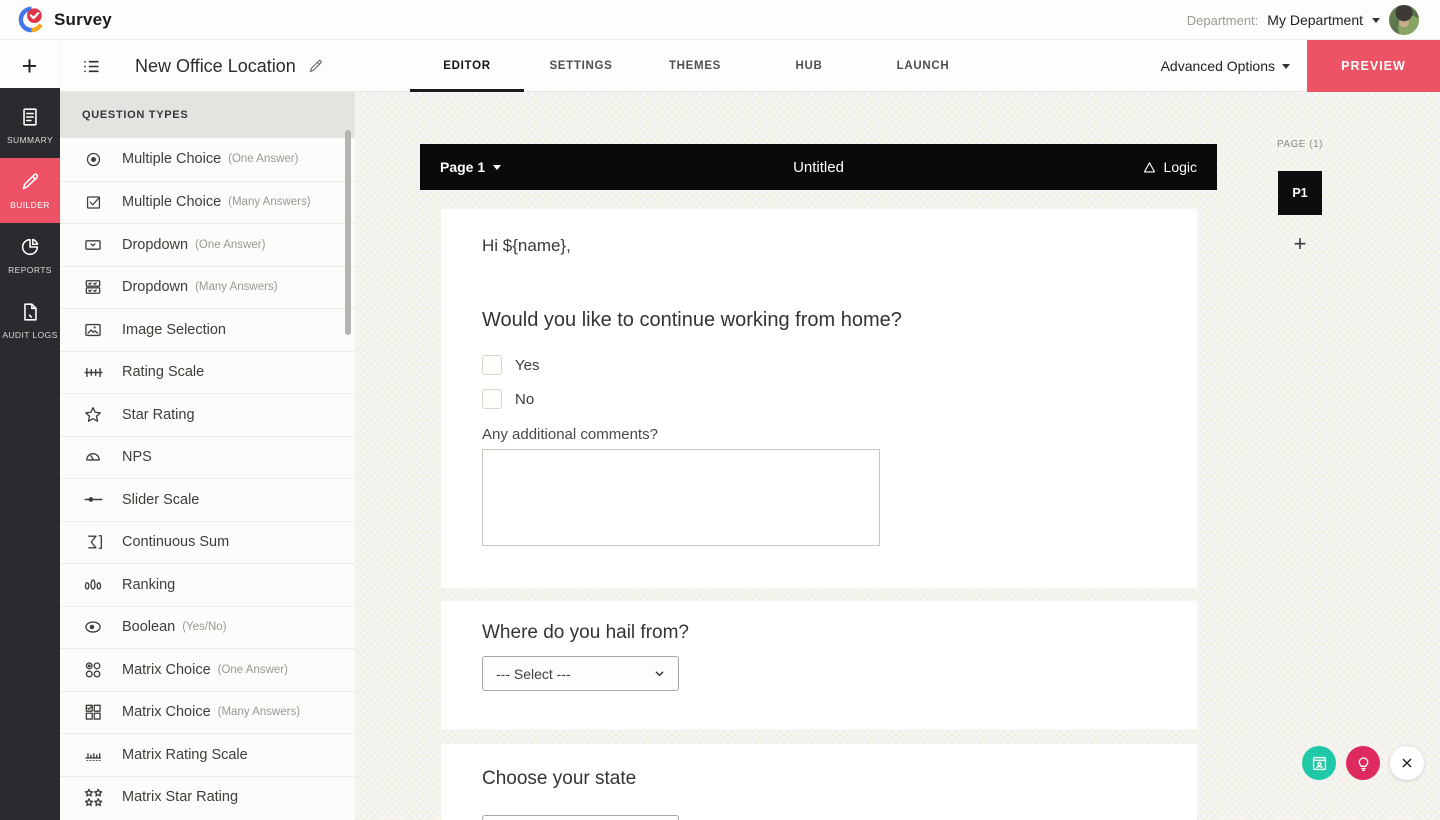 The image size is (1440, 820). Describe the element at coordinates (580, 817) in the screenshot. I see `state-select: --- Select ---` at that location.